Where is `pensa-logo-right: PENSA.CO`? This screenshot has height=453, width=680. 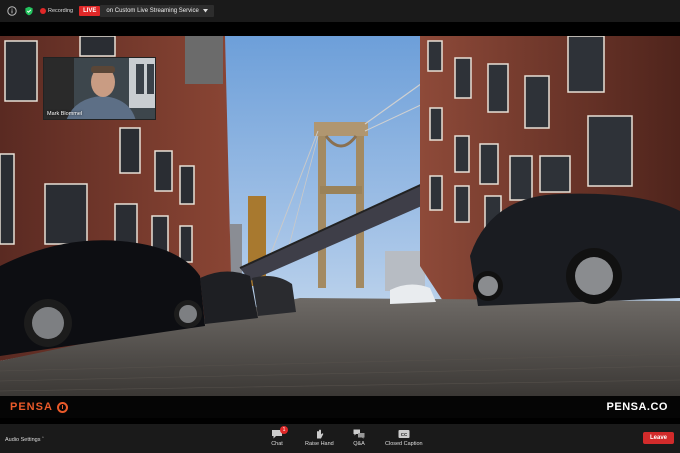
pensa-logo-right: PENSA.CO is located at coordinates (637, 407).